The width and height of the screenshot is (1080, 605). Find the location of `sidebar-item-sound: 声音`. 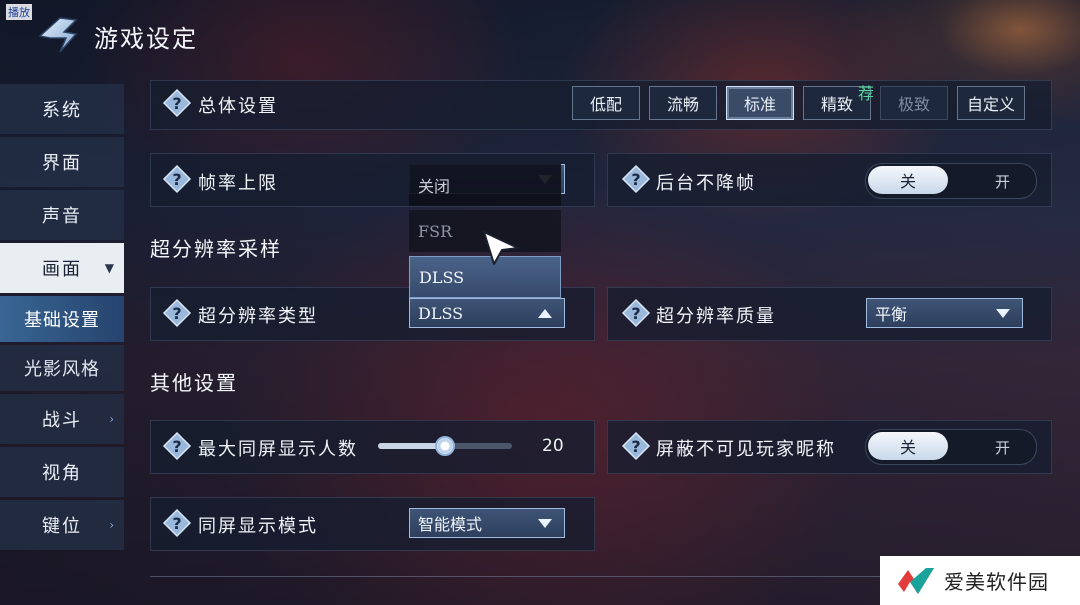

sidebar-item-sound: 声音 is located at coordinates (62, 215).